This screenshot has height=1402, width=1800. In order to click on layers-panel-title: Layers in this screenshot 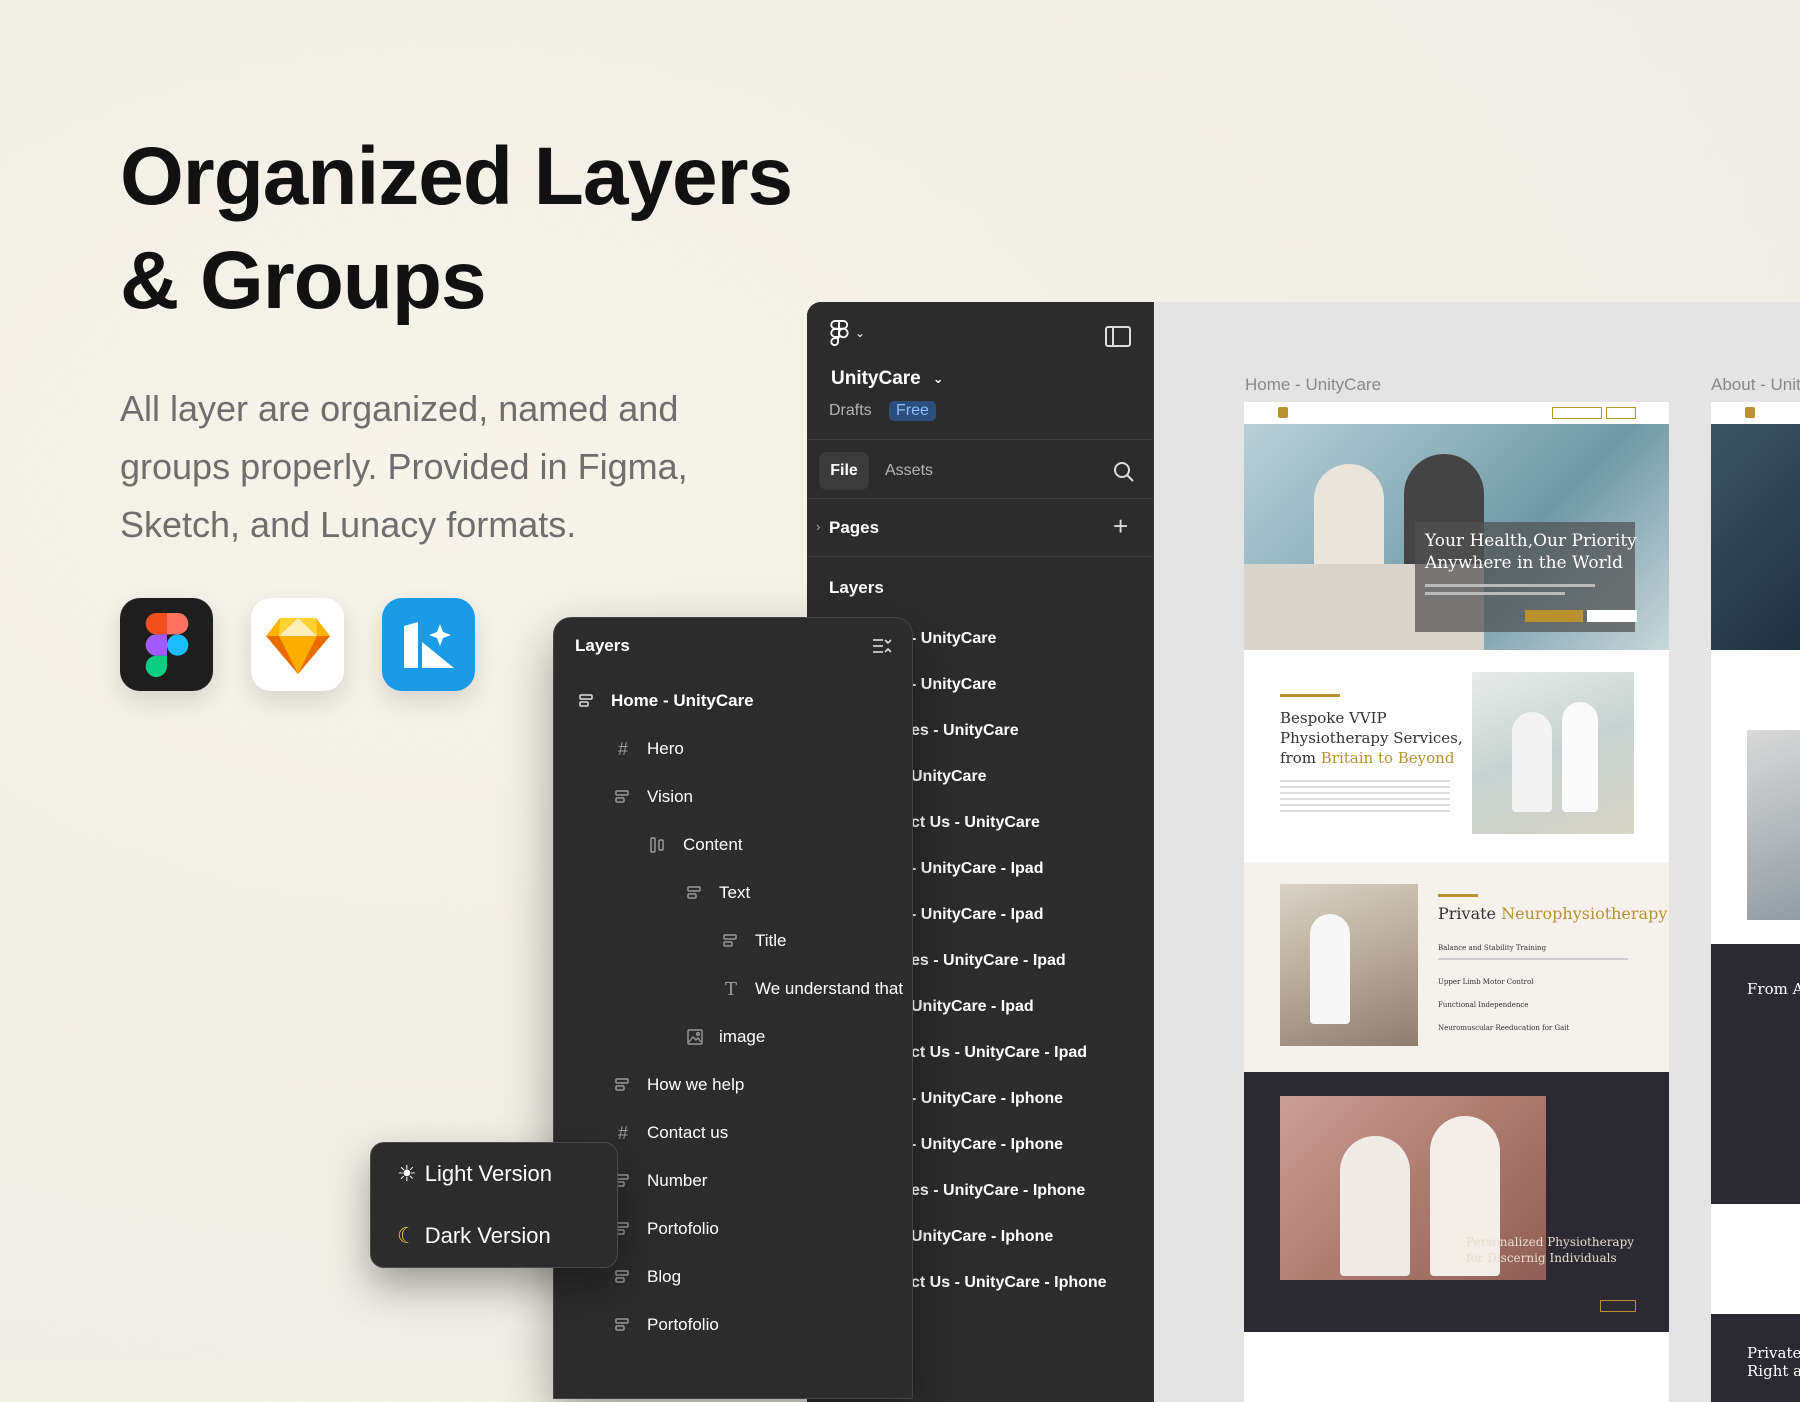, I will do `click(602, 645)`.